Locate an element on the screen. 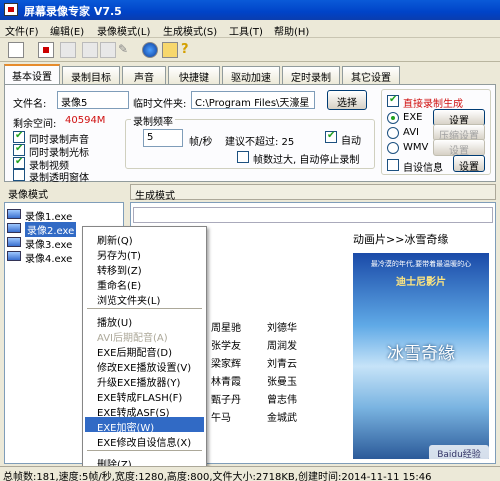  autostop-label: 帧数过大, 自动停止录制 is located at coordinates (306, 160).